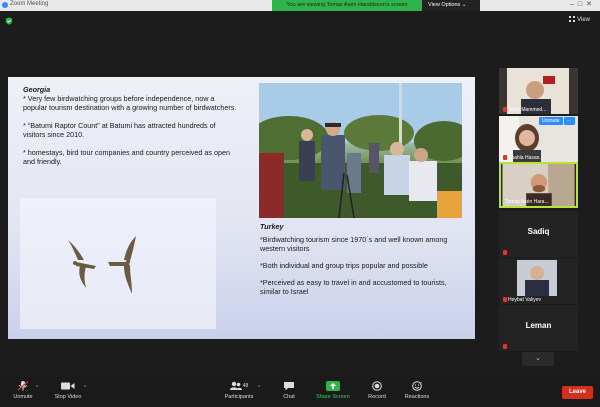  Describe the element at coordinates (272, 226) in the screenshot. I see `turkey-heading: Turkey` at that location.